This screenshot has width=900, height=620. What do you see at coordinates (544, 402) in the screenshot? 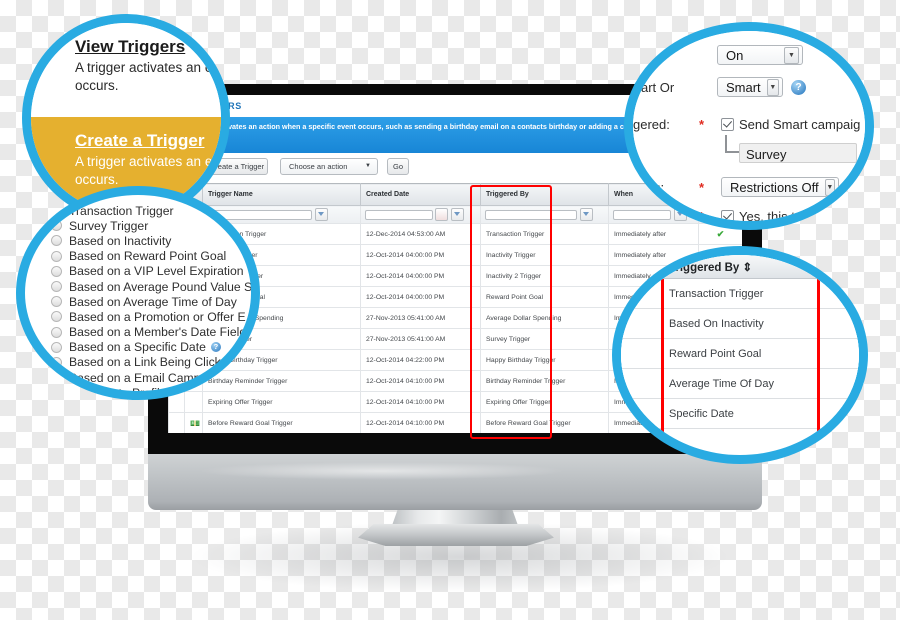
I see `cell-triggered-by: Expiring Offer Trigger` at bounding box center [544, 402].